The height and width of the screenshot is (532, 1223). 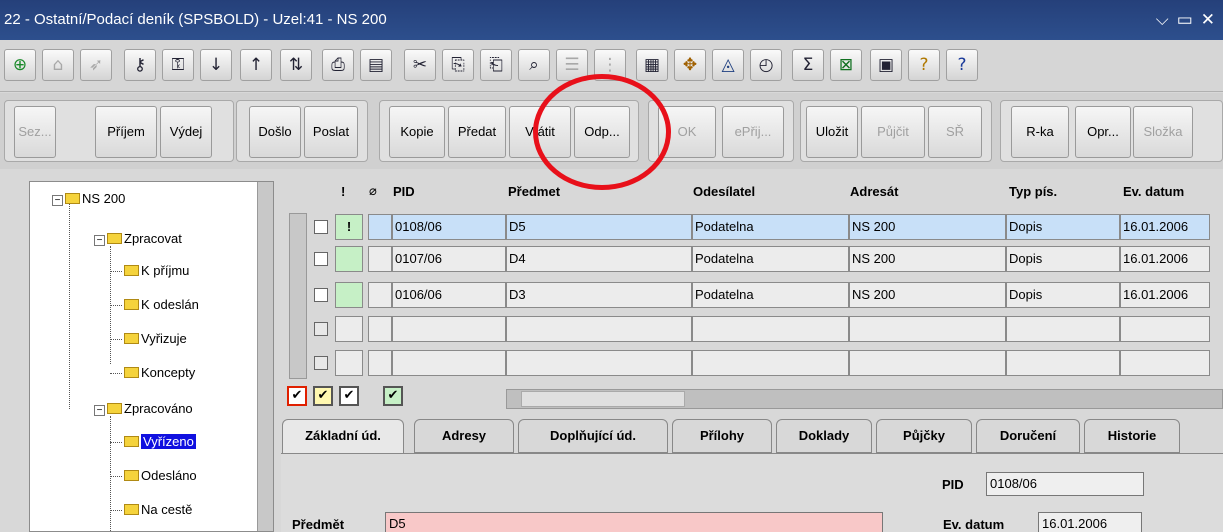 What do you see at coordinates (298, 296) in the screenshot?
I see `grid-row-scrollbar` at bounding box center [298, 296].